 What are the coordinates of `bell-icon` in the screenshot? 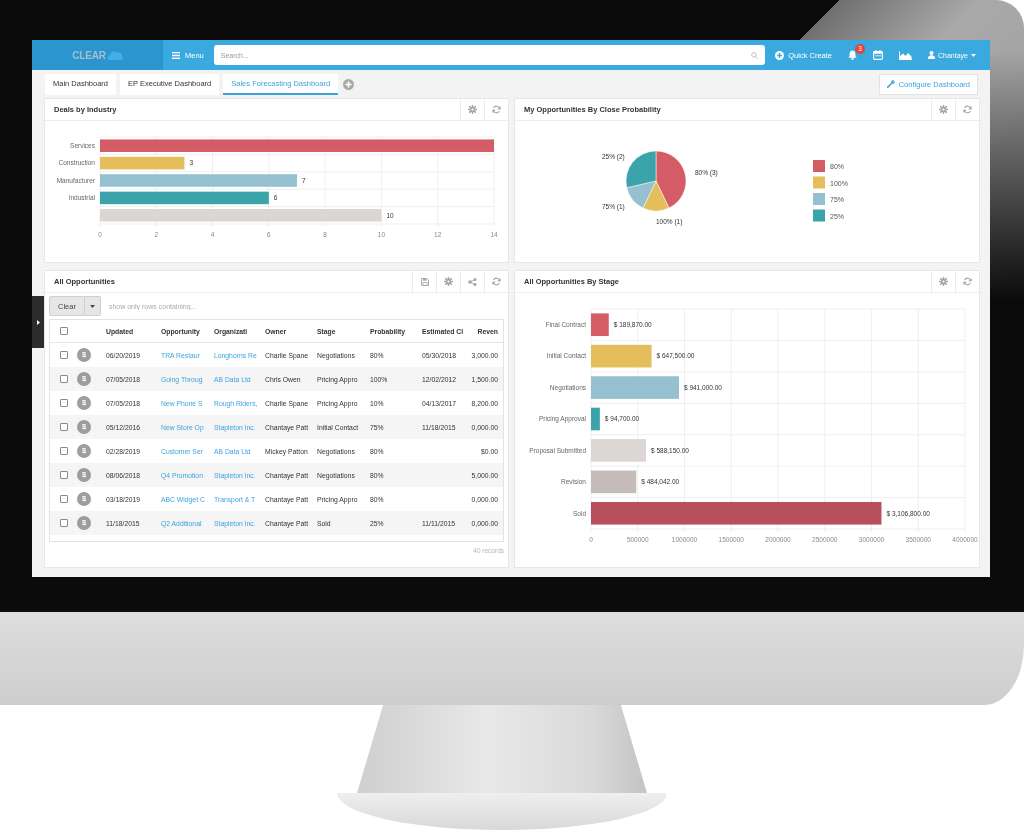 It's located at (853, 55).